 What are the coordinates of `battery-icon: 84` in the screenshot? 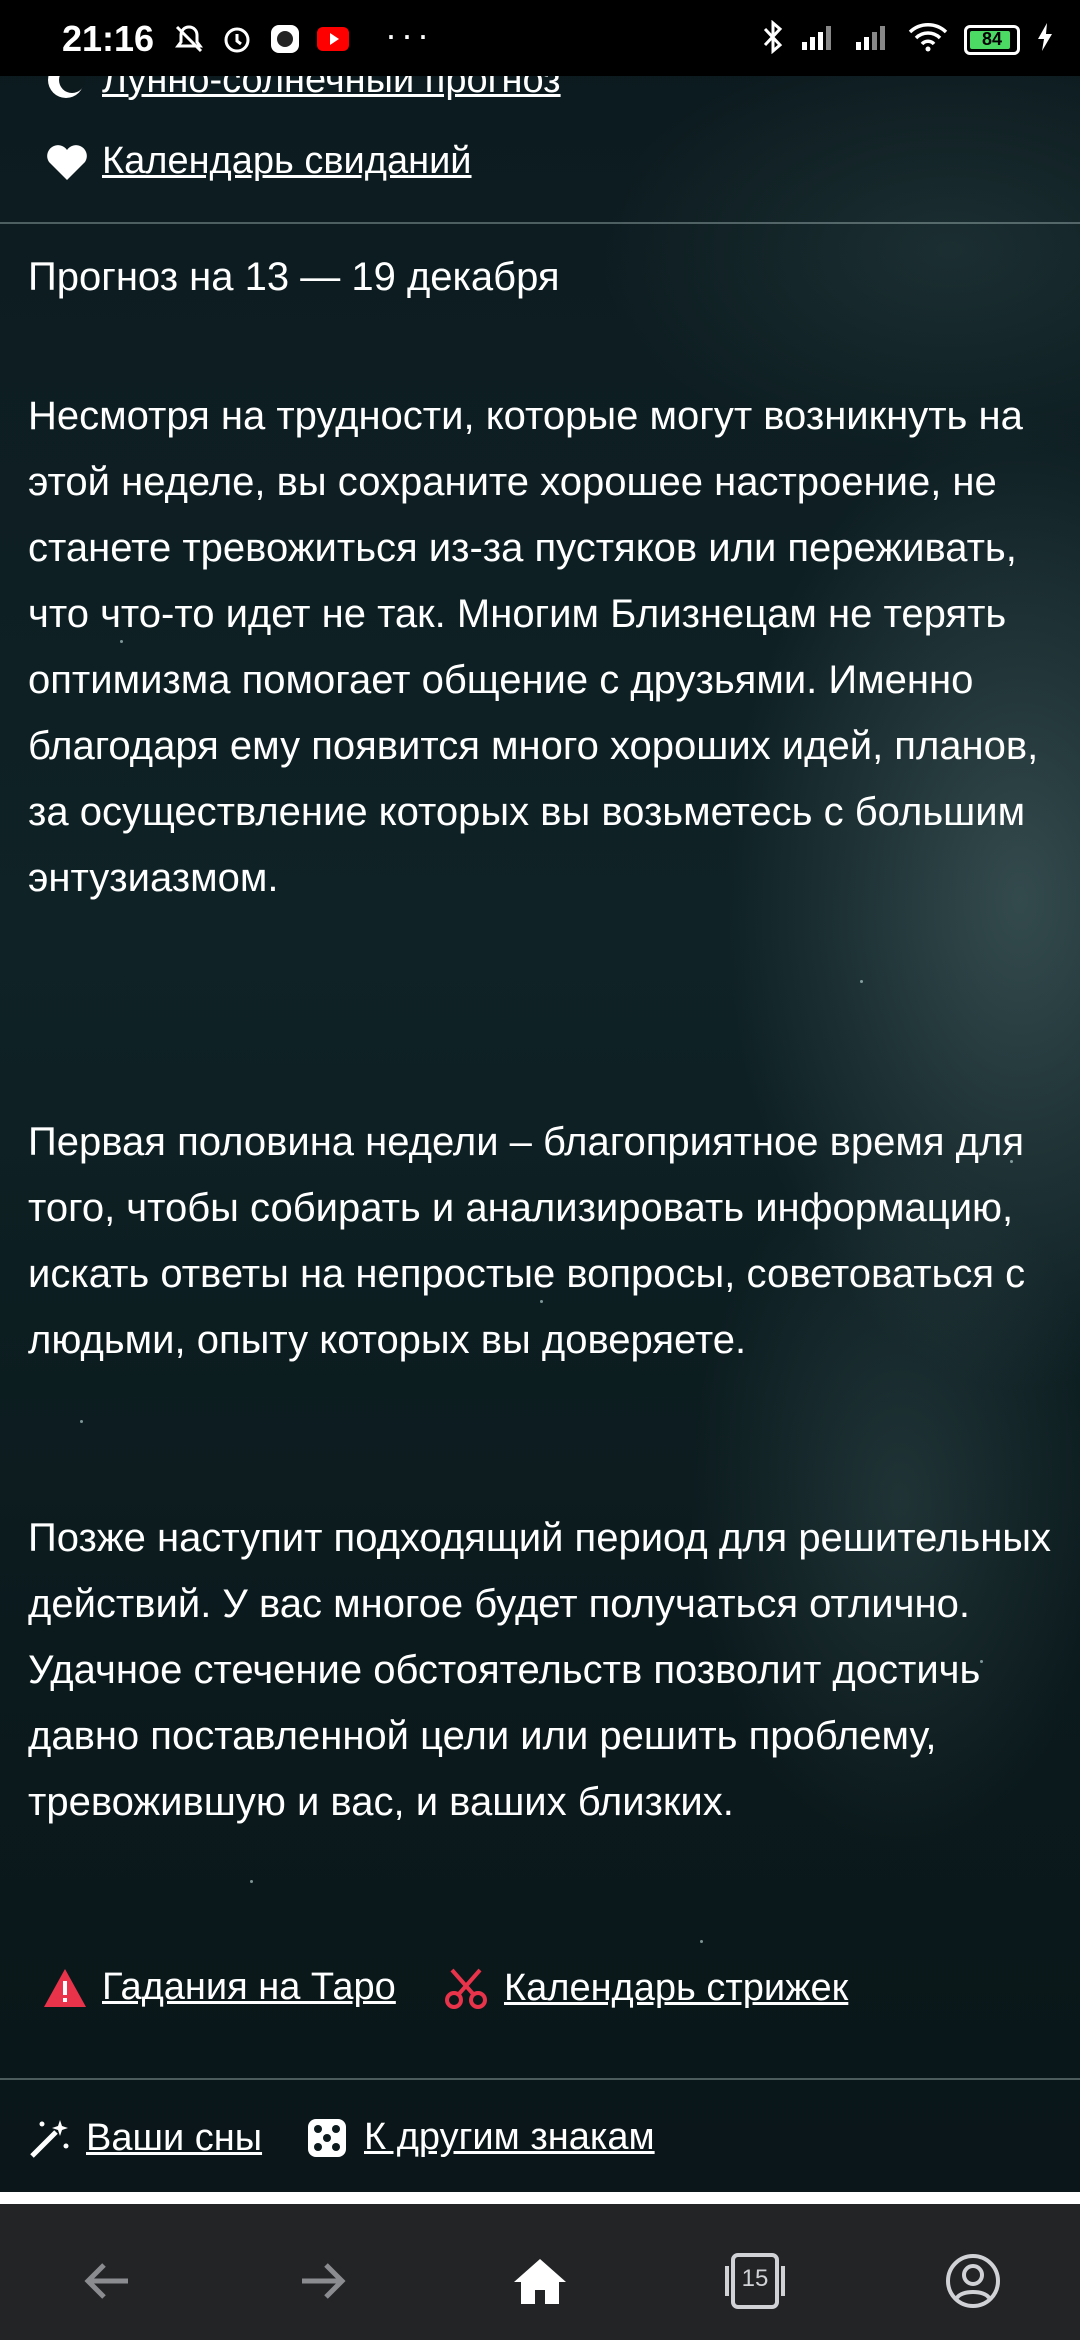 It's located at (992, 39).